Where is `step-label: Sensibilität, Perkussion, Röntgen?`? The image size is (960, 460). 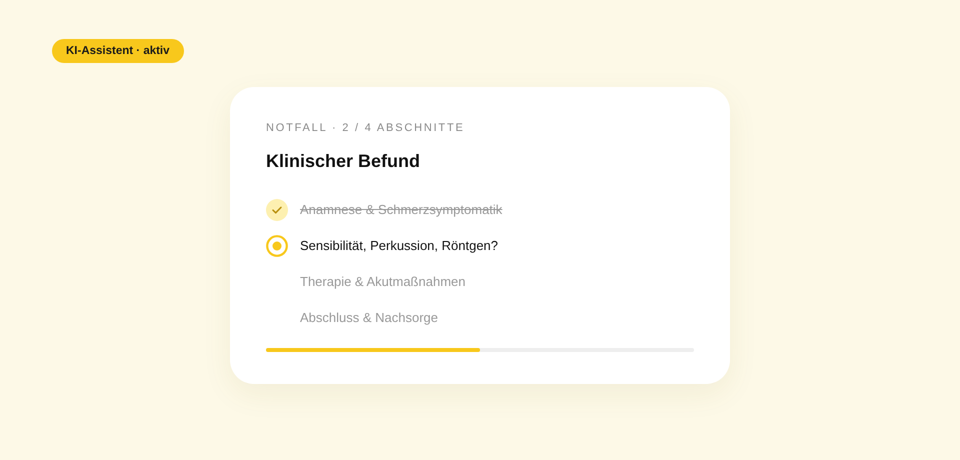 step-label: Sensibilität, Perkussion, Röntgen? is located at coordinates (399, 246).